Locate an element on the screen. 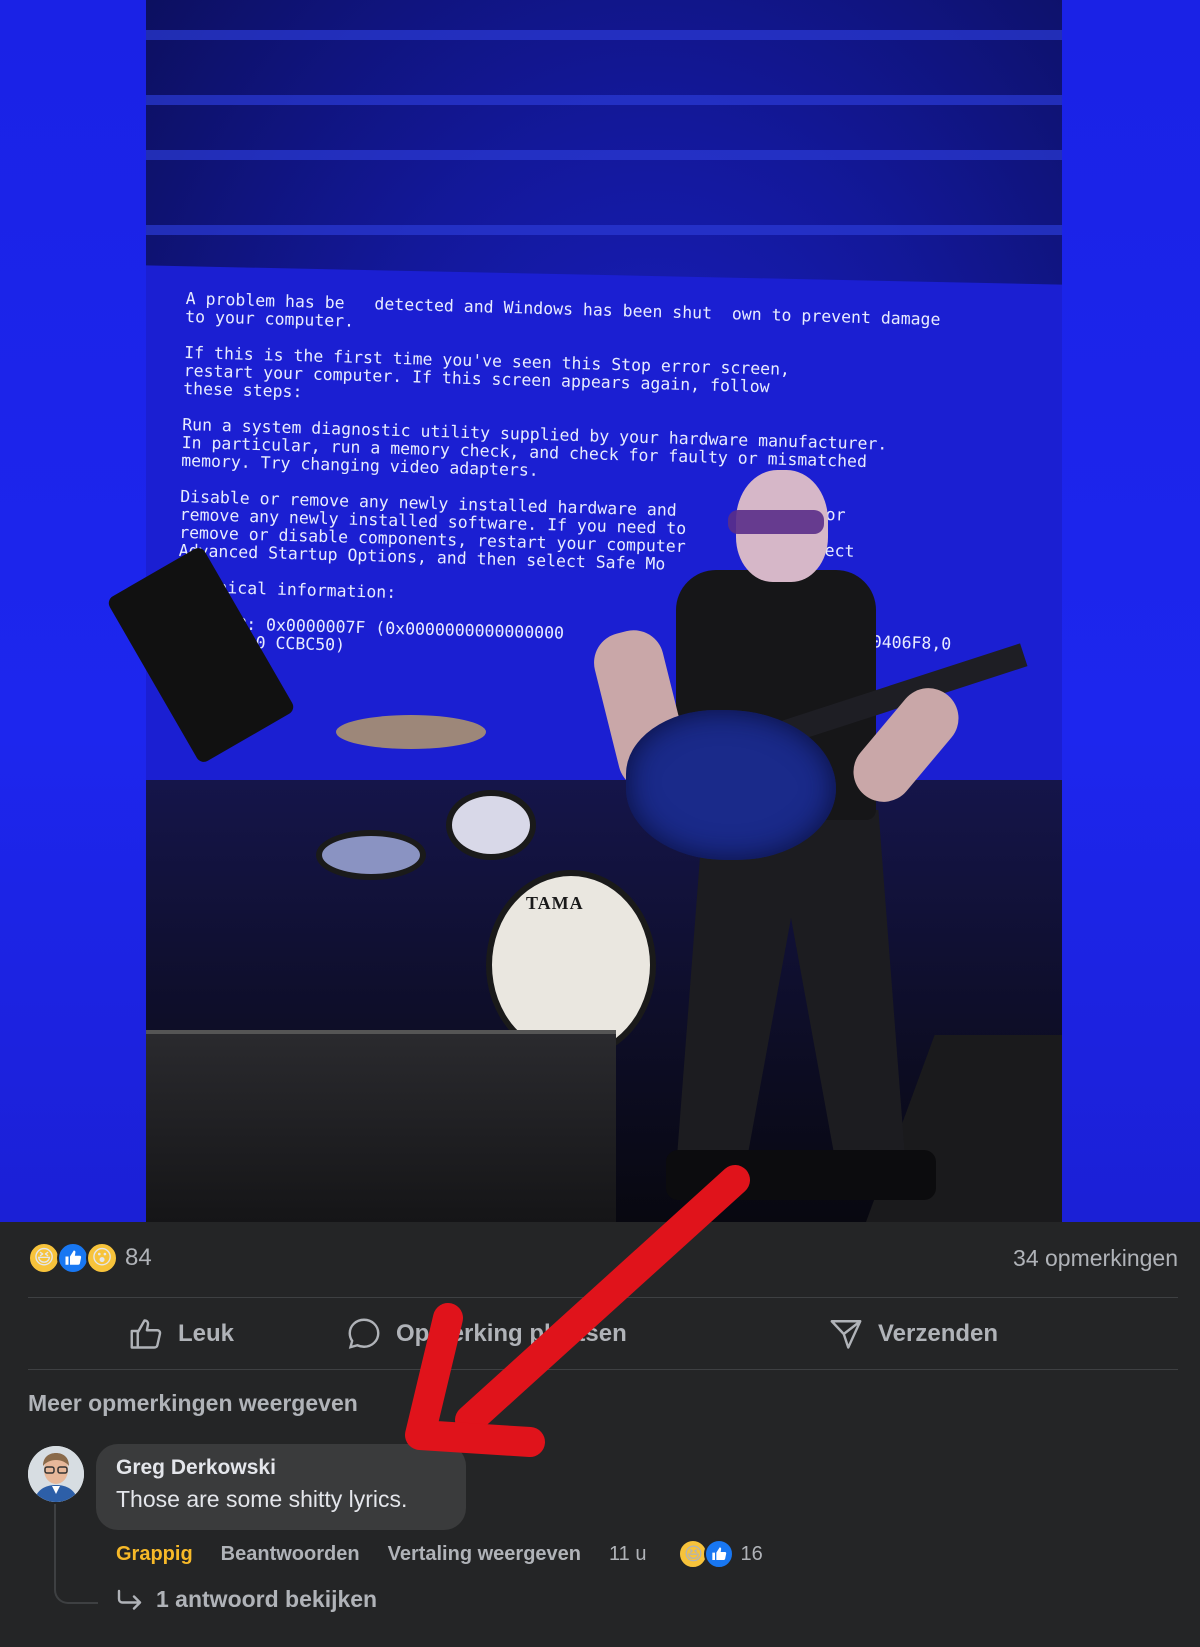  view-more-comments-link: Meer opmerkingen weergeven is located at coordinates (193, 1403).